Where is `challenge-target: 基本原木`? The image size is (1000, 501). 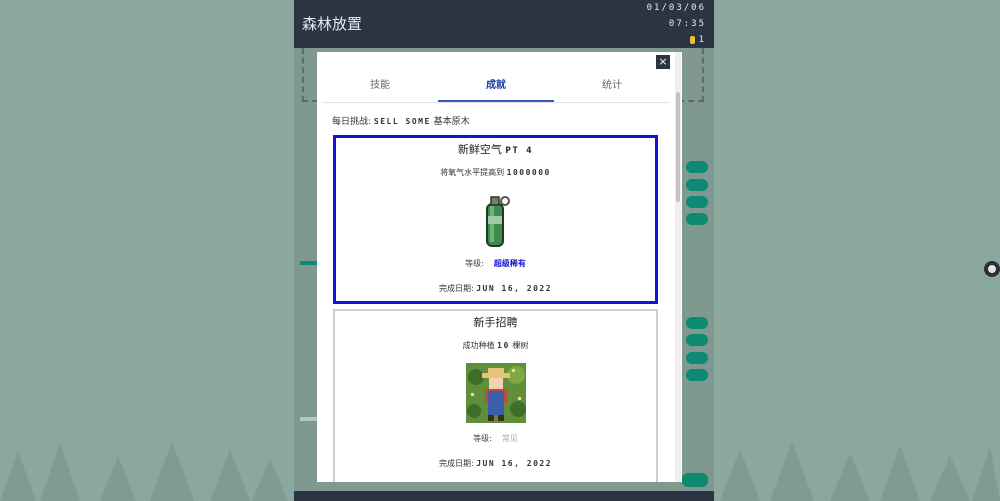 challenge-target: 基本原木 is located at coordinates (451, 122).